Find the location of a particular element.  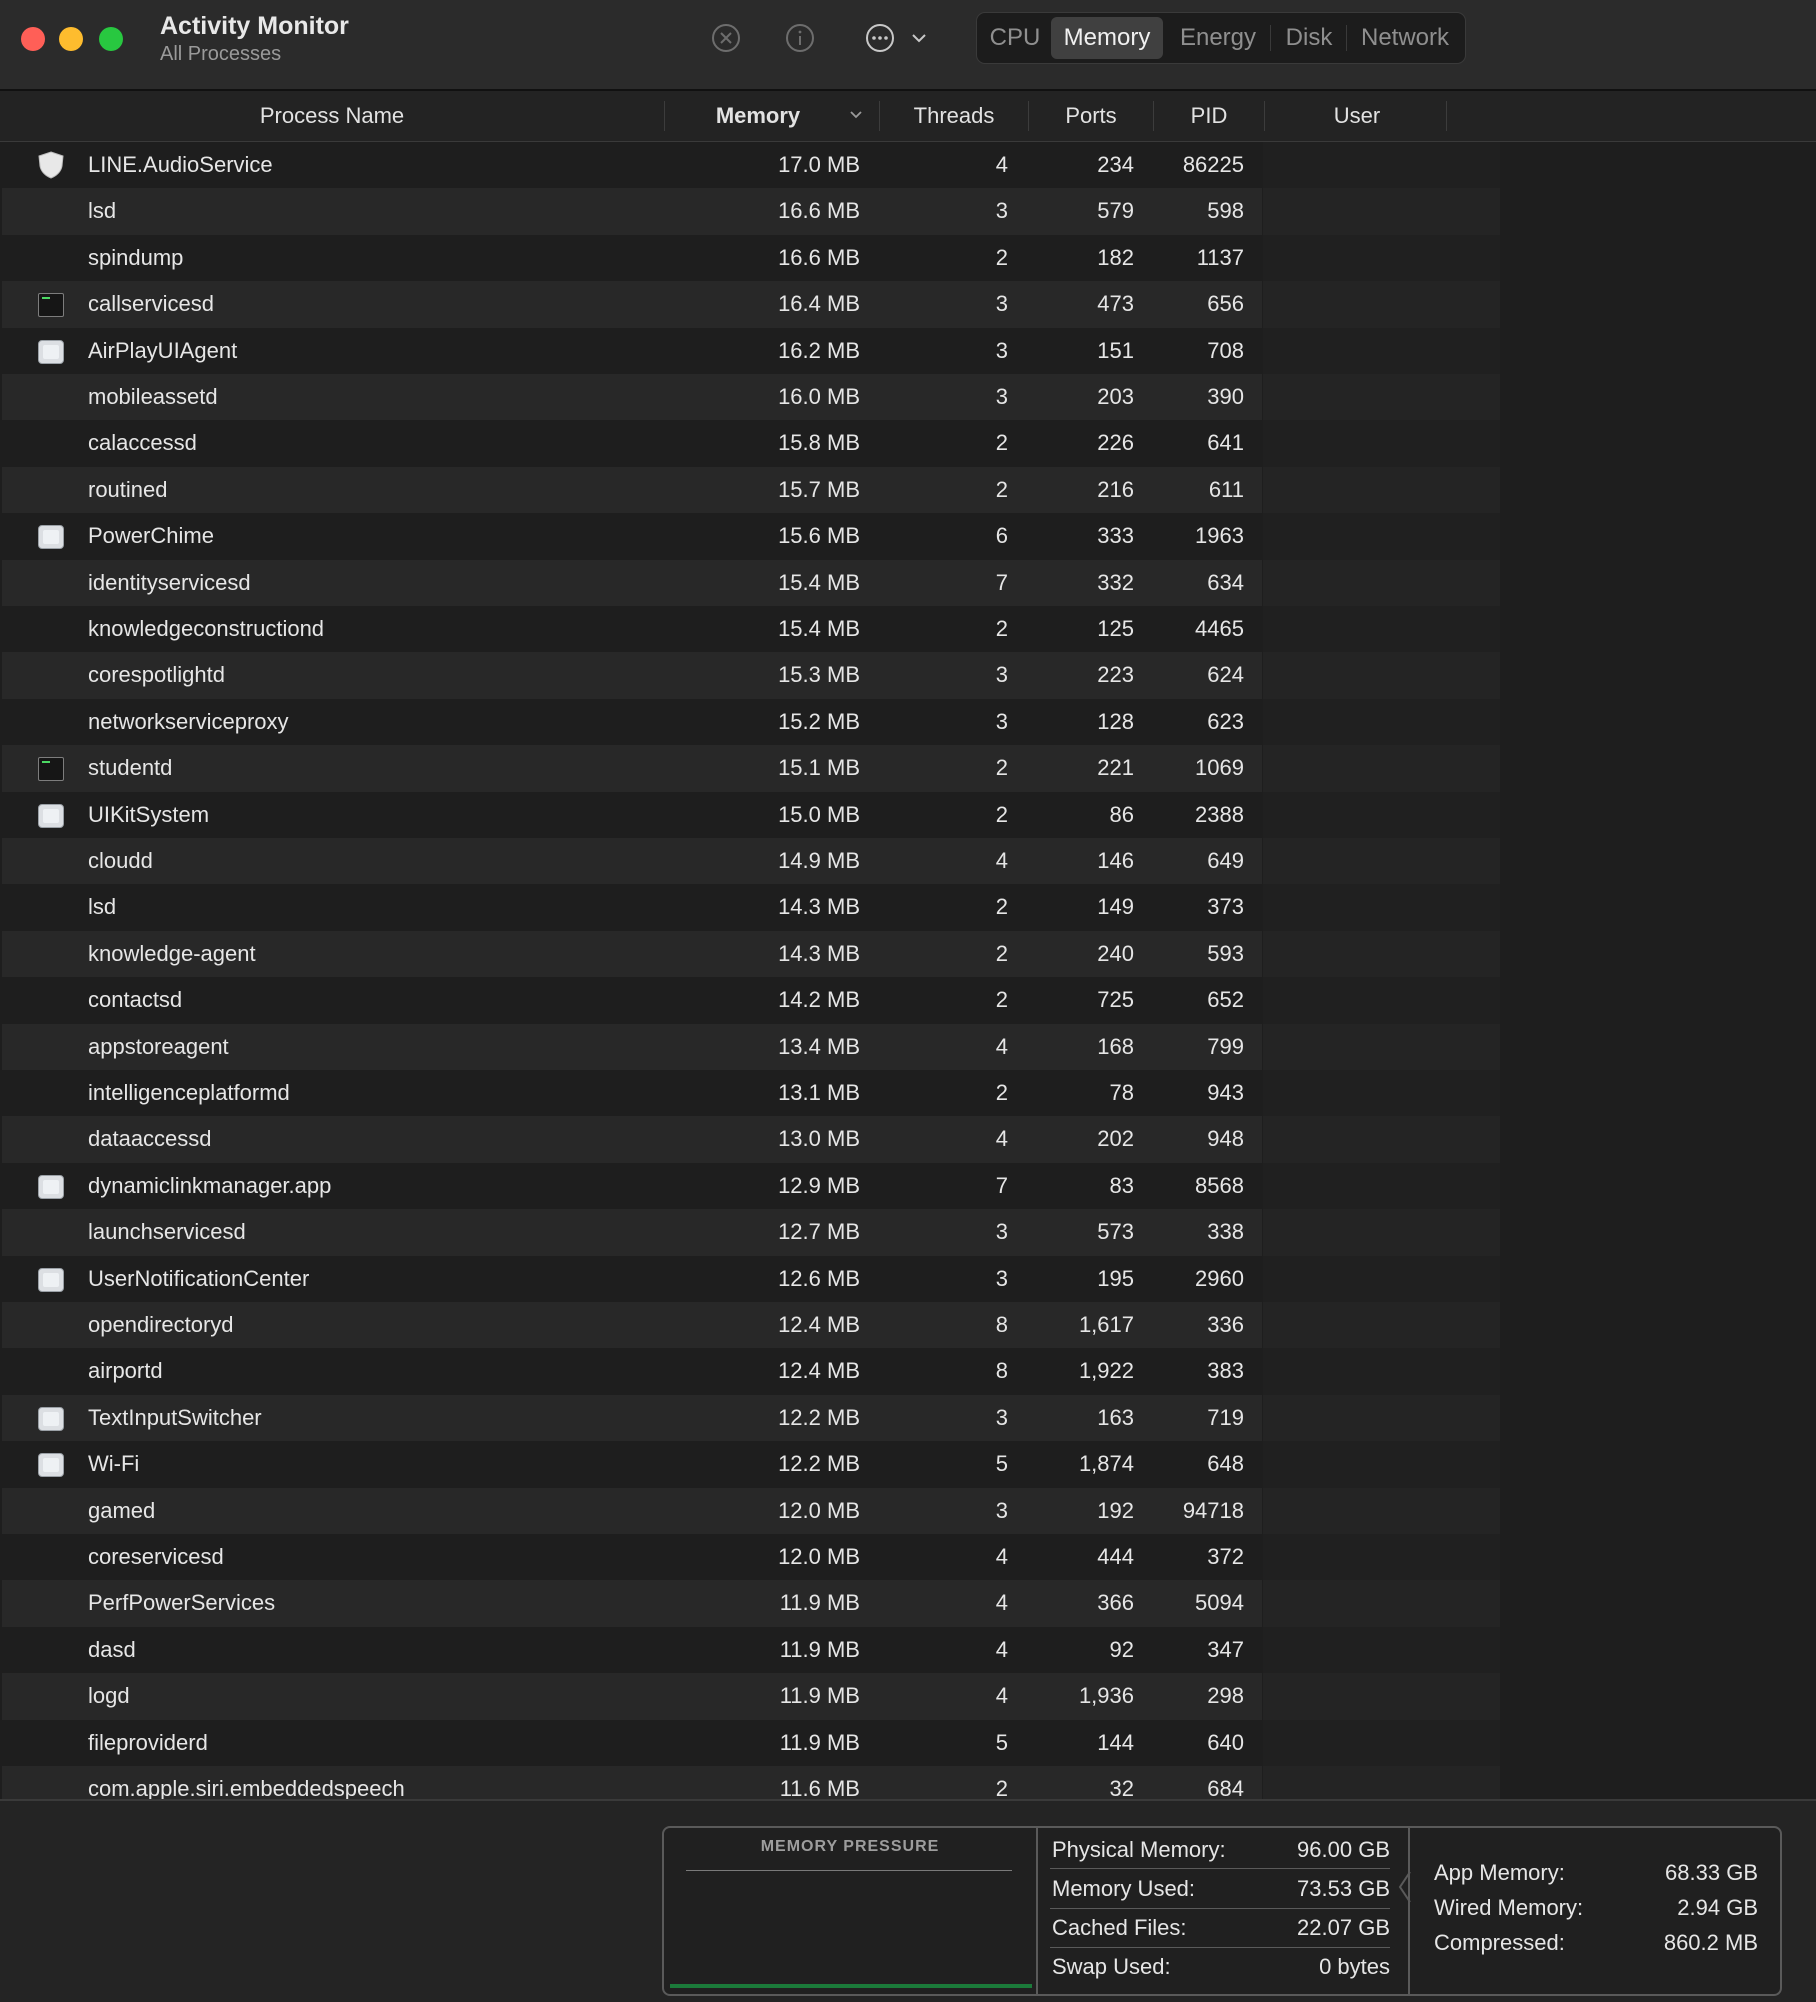

stop-process-icon is located at coordinates (726, 38).